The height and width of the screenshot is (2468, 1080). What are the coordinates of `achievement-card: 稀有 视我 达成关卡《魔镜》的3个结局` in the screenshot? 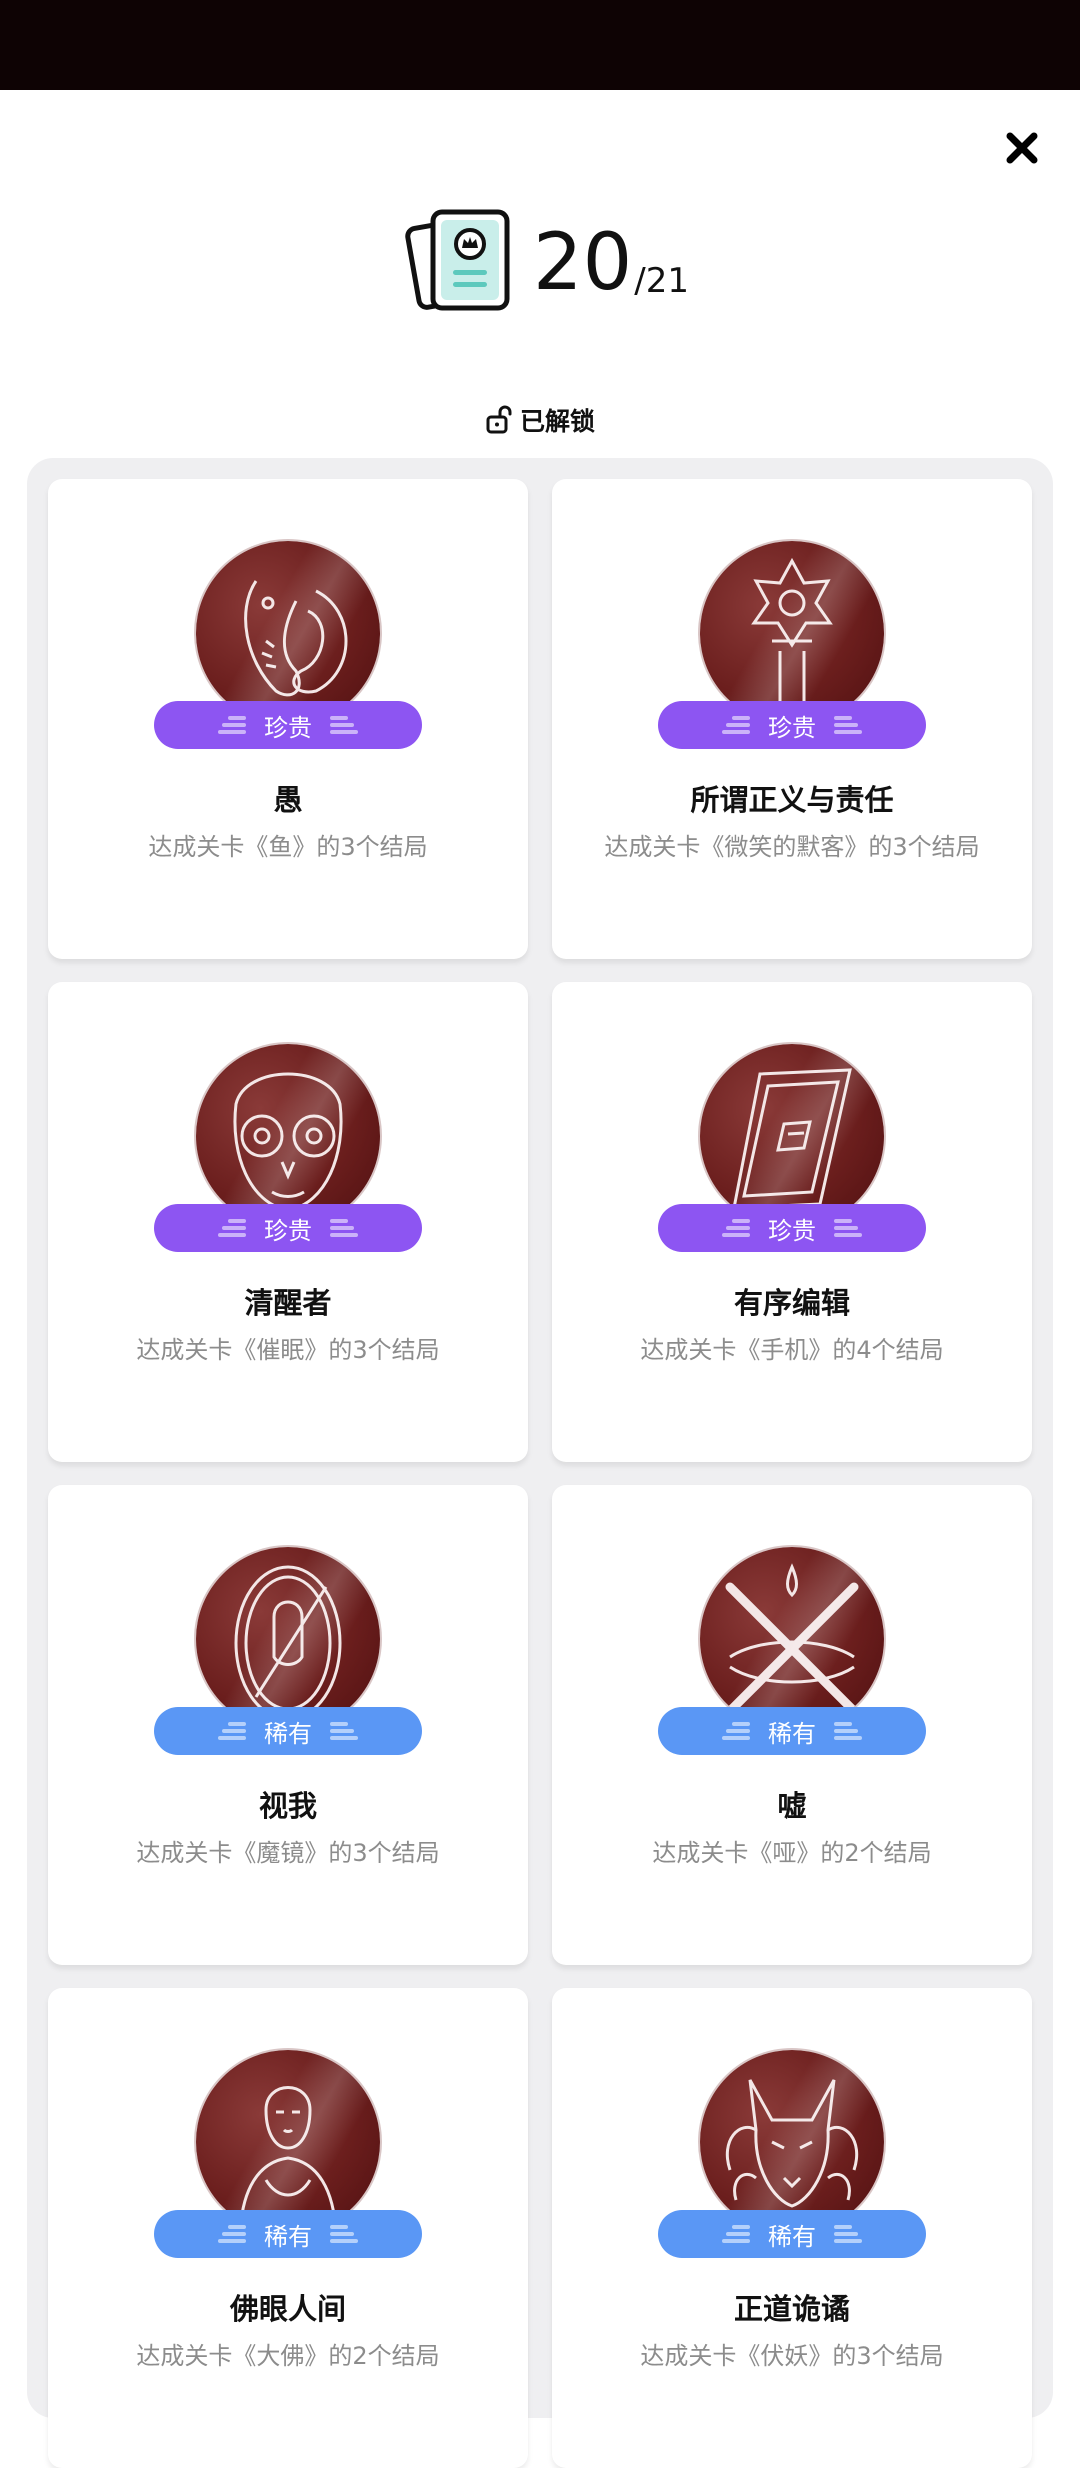 It's located at (288, 1725).